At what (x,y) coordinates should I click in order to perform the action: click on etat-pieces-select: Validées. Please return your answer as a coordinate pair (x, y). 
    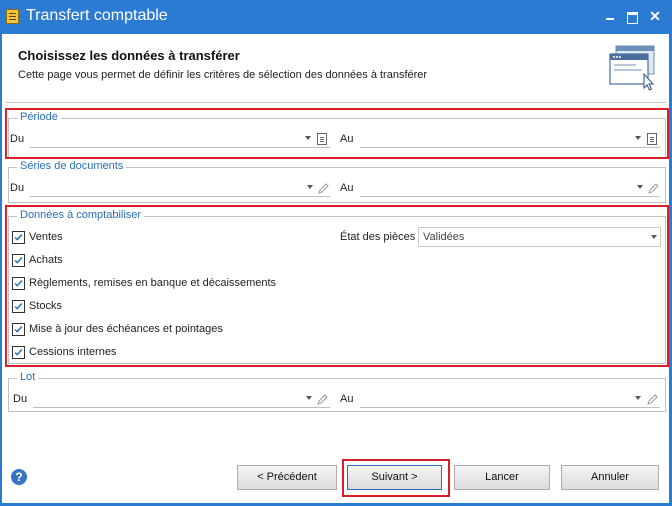
    Looking at the image, I should click on (539, 237).